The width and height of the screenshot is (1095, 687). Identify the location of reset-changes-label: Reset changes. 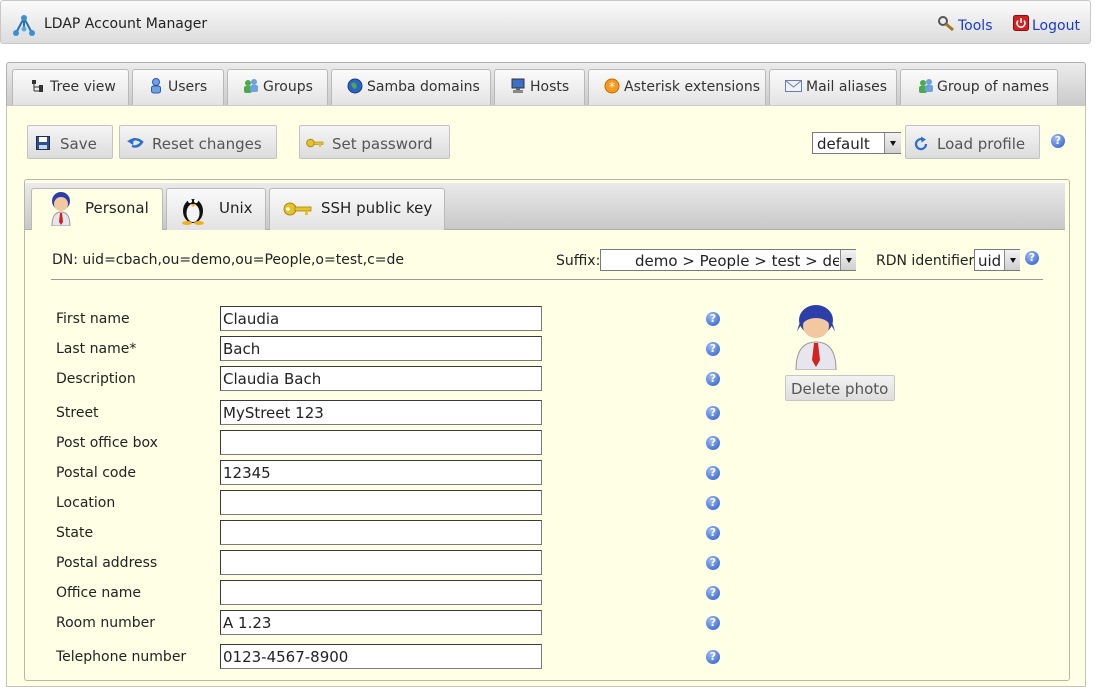
(207, 144).